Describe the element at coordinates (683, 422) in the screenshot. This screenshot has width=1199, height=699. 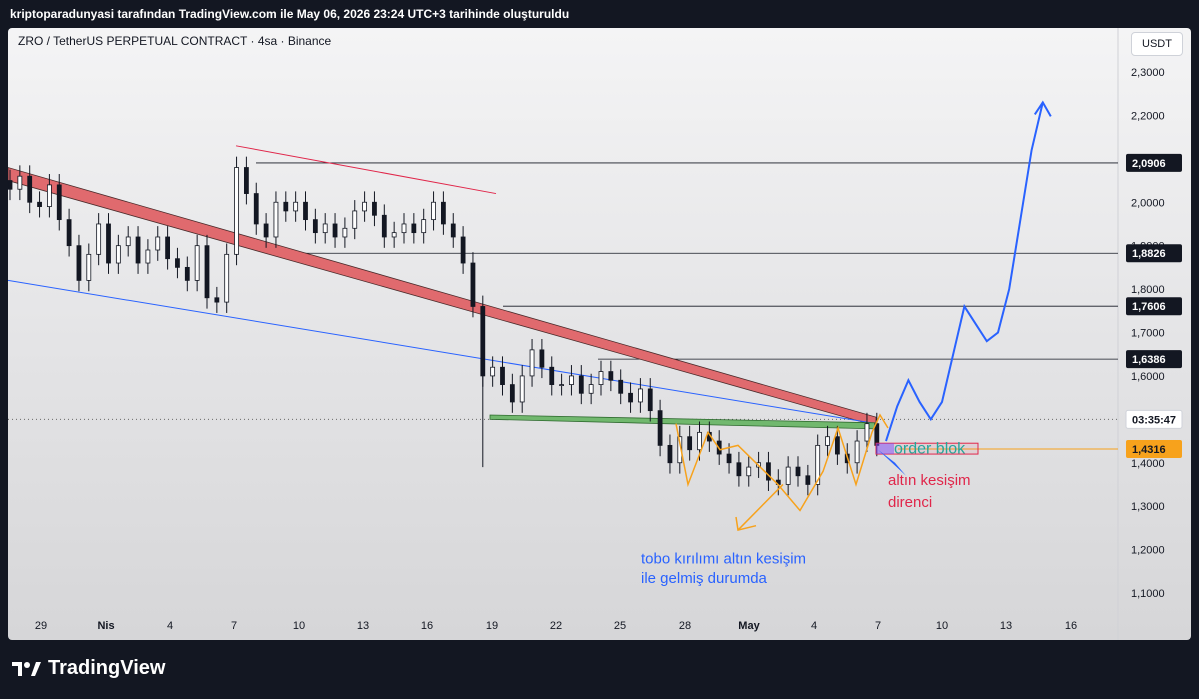
I see `green-support-band` at that location.